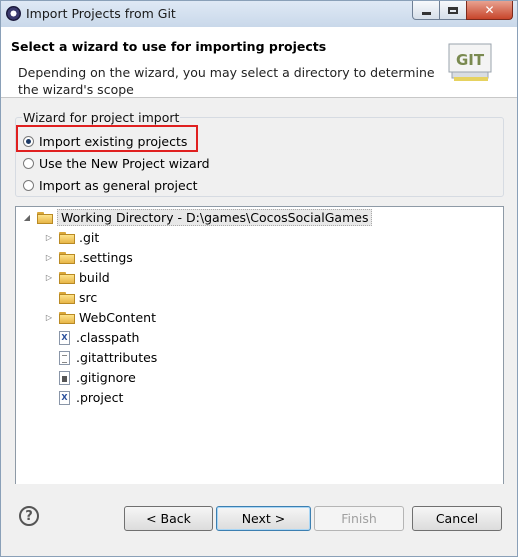 The image size is (518, 557). I want to click on maximize-icon, so click(453, 10).